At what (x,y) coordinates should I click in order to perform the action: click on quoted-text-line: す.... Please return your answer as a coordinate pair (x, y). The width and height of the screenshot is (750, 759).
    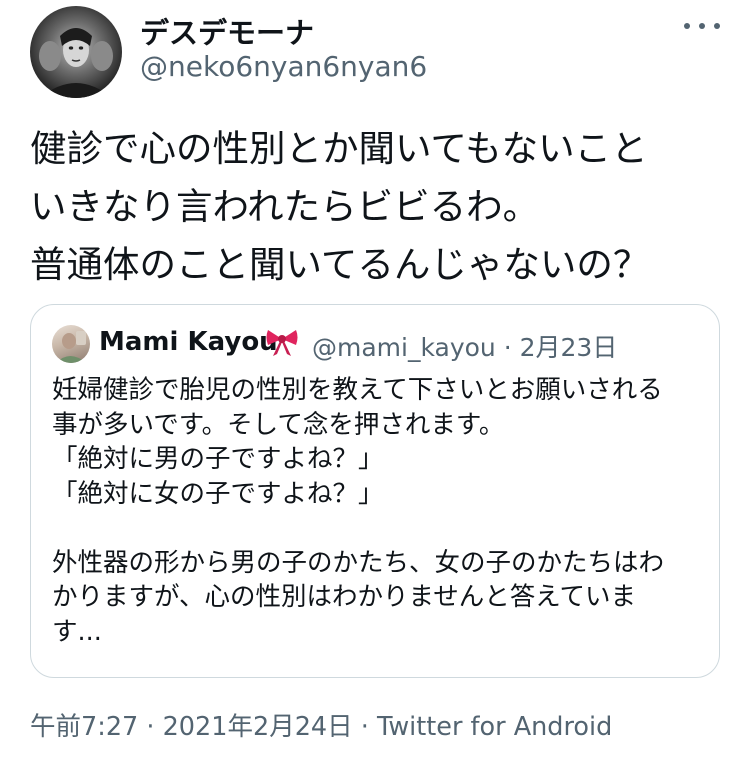
    Looking at the image, I should click on (77, 631).